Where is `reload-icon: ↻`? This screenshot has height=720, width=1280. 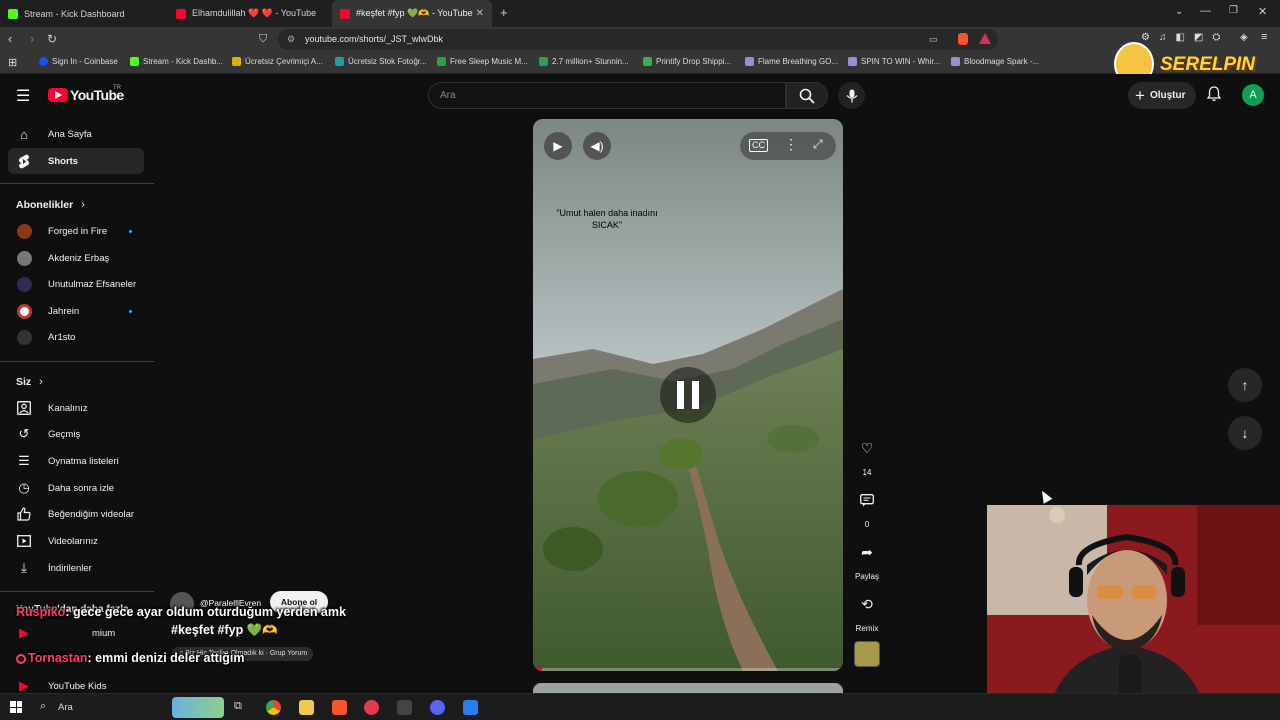 reload-icon: ↻ is located at coordinates (52, 39).